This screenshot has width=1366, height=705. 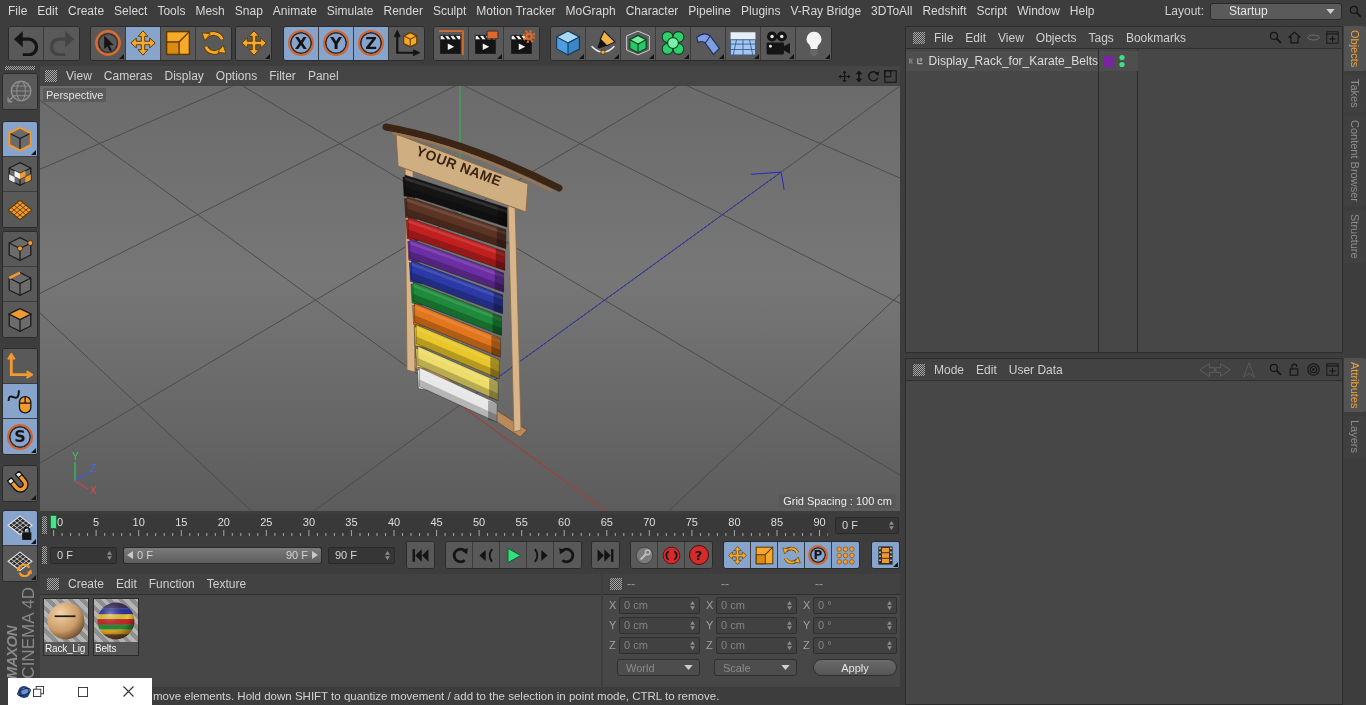 What do you see at coordinates (568, 43) in the screenshot?
I see `cube-button` at bounding box center [568, 43].